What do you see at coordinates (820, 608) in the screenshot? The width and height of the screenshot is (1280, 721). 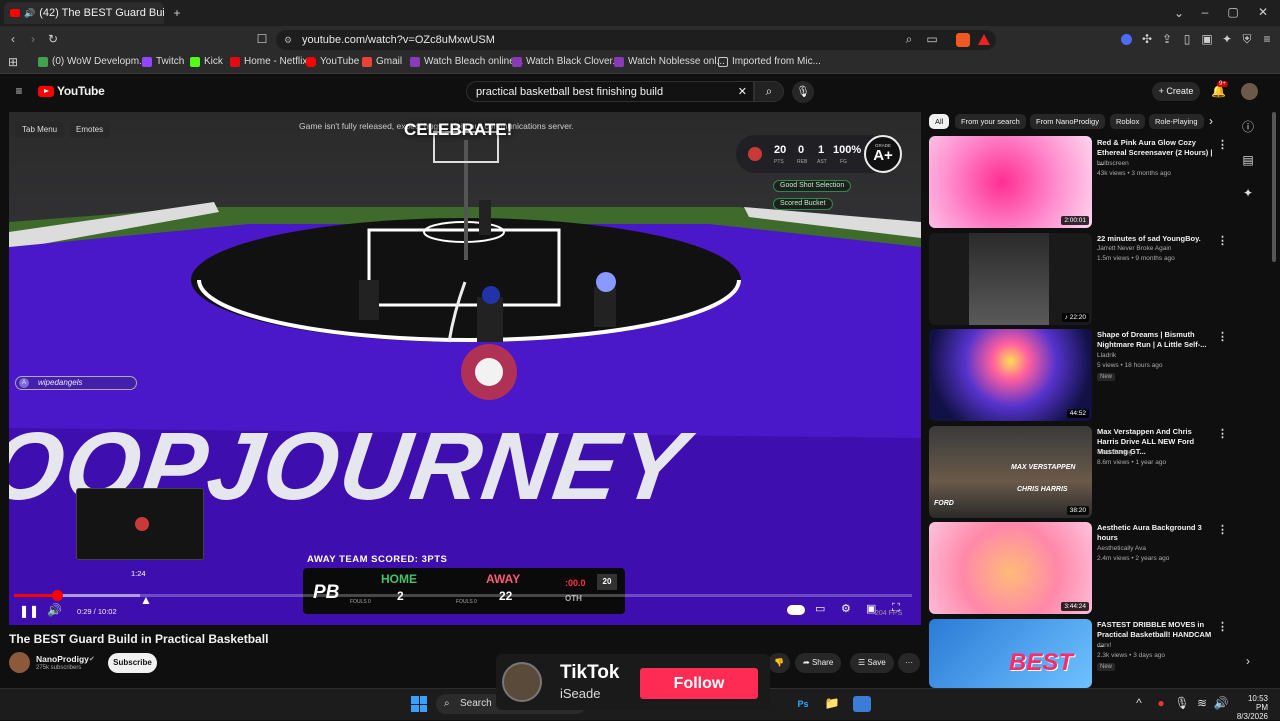 I see `subtitles-icon: ▭` at bounding box center [820, 608].